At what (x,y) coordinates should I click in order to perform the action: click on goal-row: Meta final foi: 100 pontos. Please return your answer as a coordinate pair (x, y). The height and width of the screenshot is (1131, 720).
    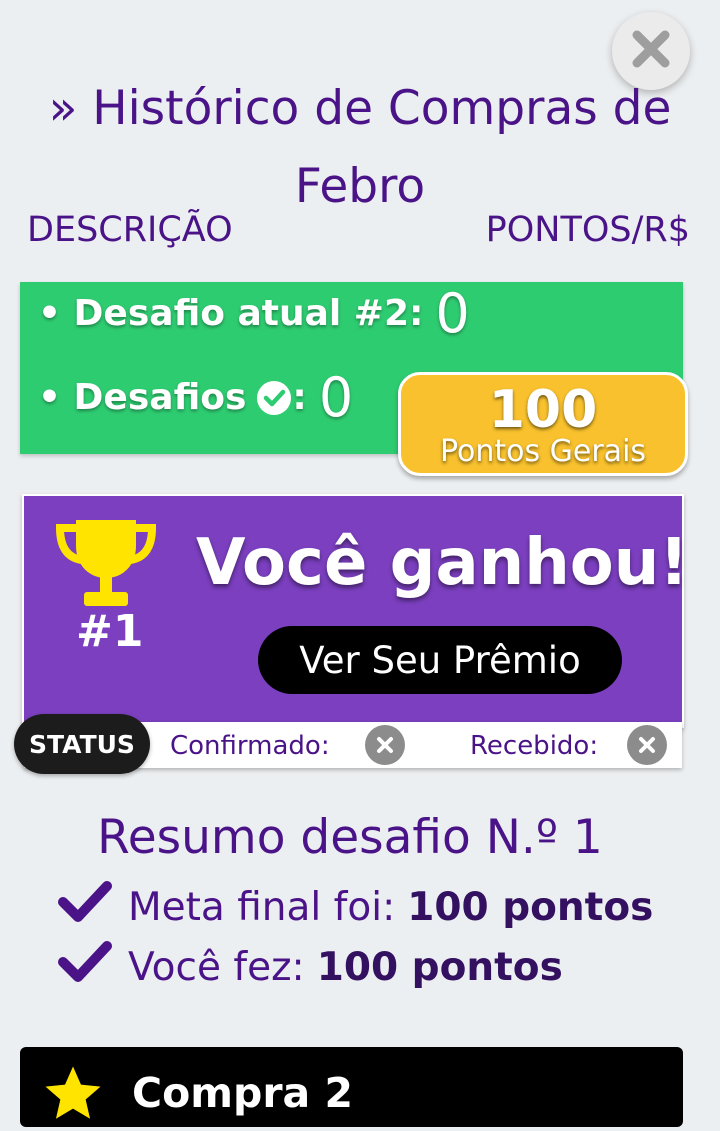
    Looking at the image, I should click on (355, 907).